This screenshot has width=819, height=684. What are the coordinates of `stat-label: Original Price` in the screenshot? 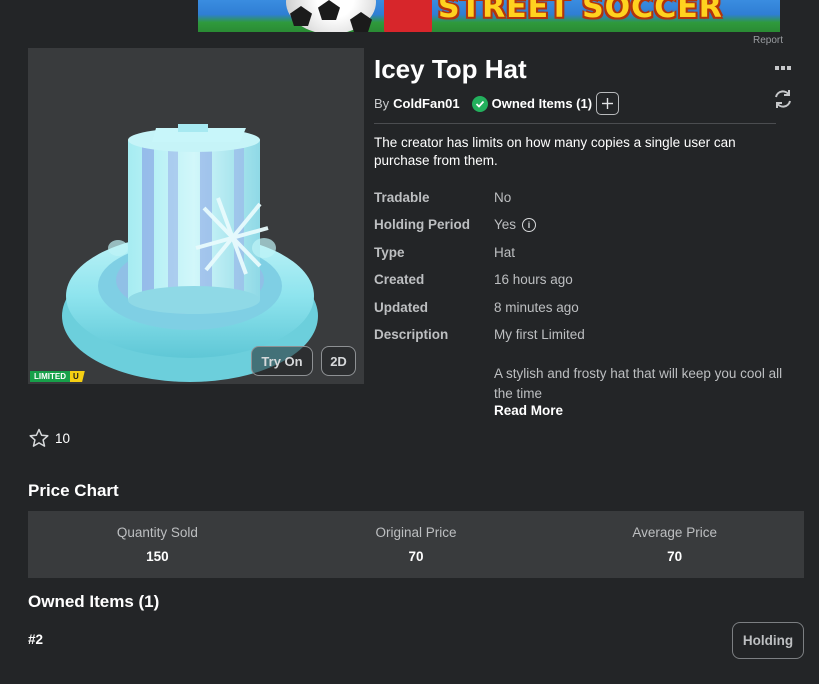 It's located at (416, 532).